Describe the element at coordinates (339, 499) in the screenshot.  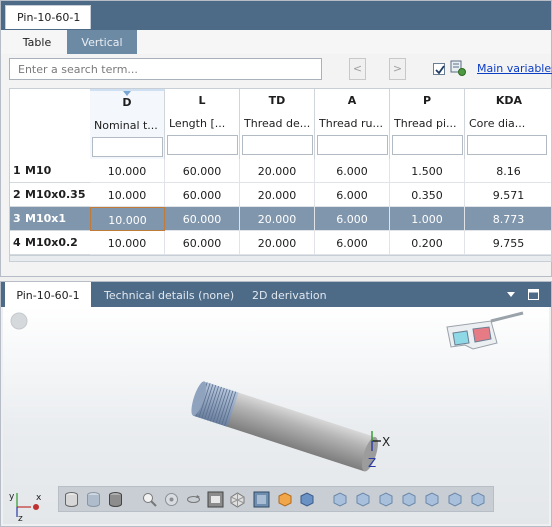
I see `view-front-icon` at that location.